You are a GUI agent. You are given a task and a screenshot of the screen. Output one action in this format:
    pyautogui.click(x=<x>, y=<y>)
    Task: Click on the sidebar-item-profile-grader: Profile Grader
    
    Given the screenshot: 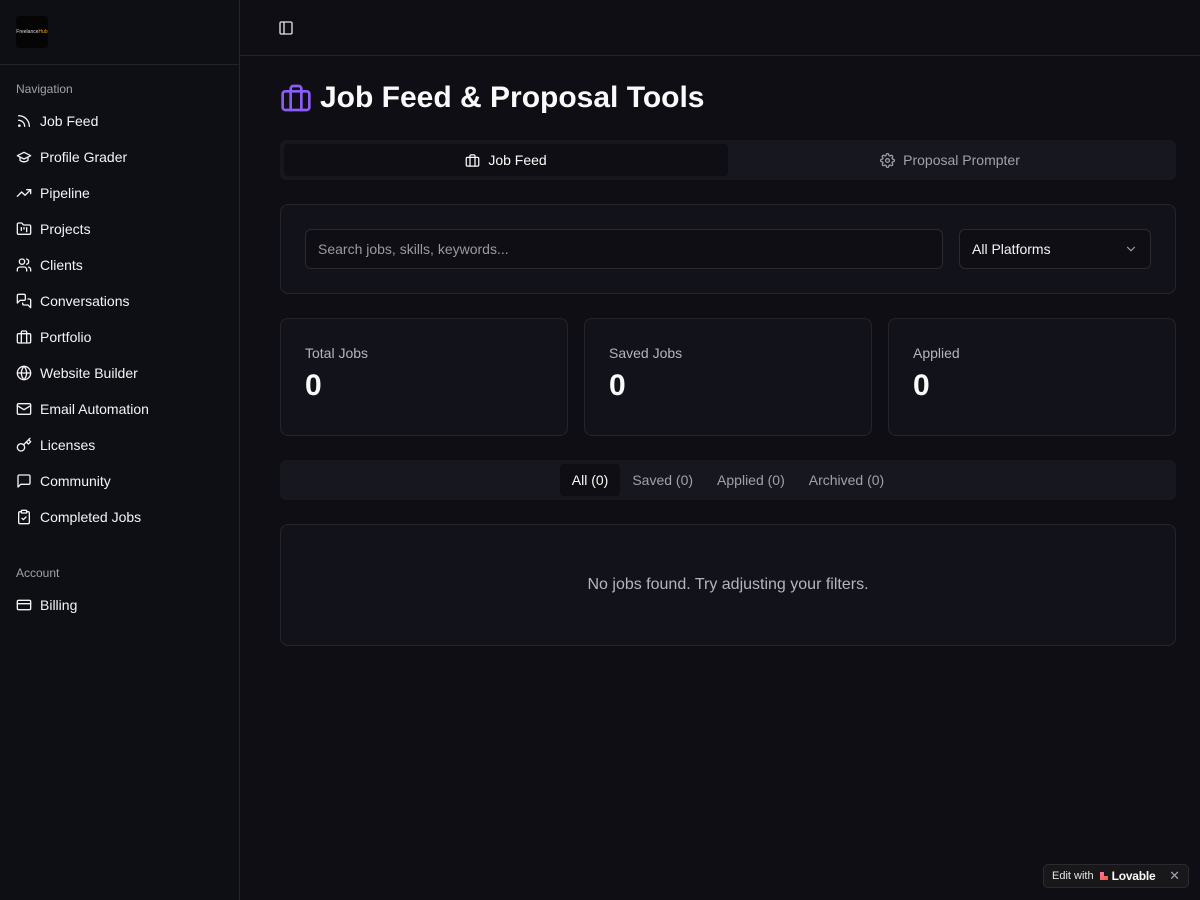 What is the action you would take?
    pyautogui.click(x=119, y=157)
    